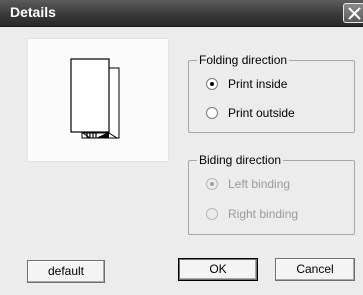  What do you see at coordinates (315, 269) in the screenshot?
I see `cancel-button: Cancel` at bounding box center [315, 269].